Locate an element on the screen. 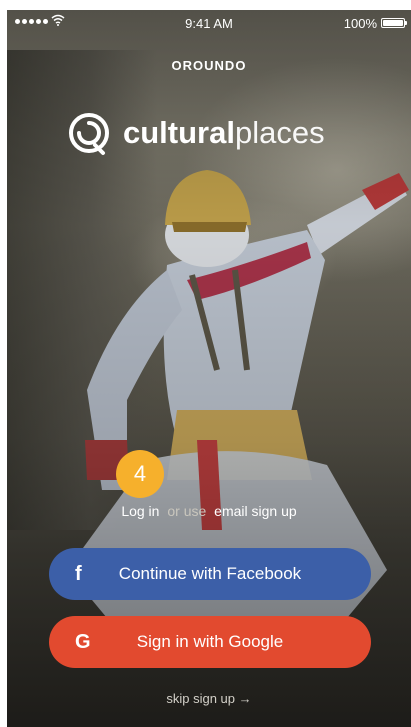  app-logo: cultural places is located at coordinates (195, 133).